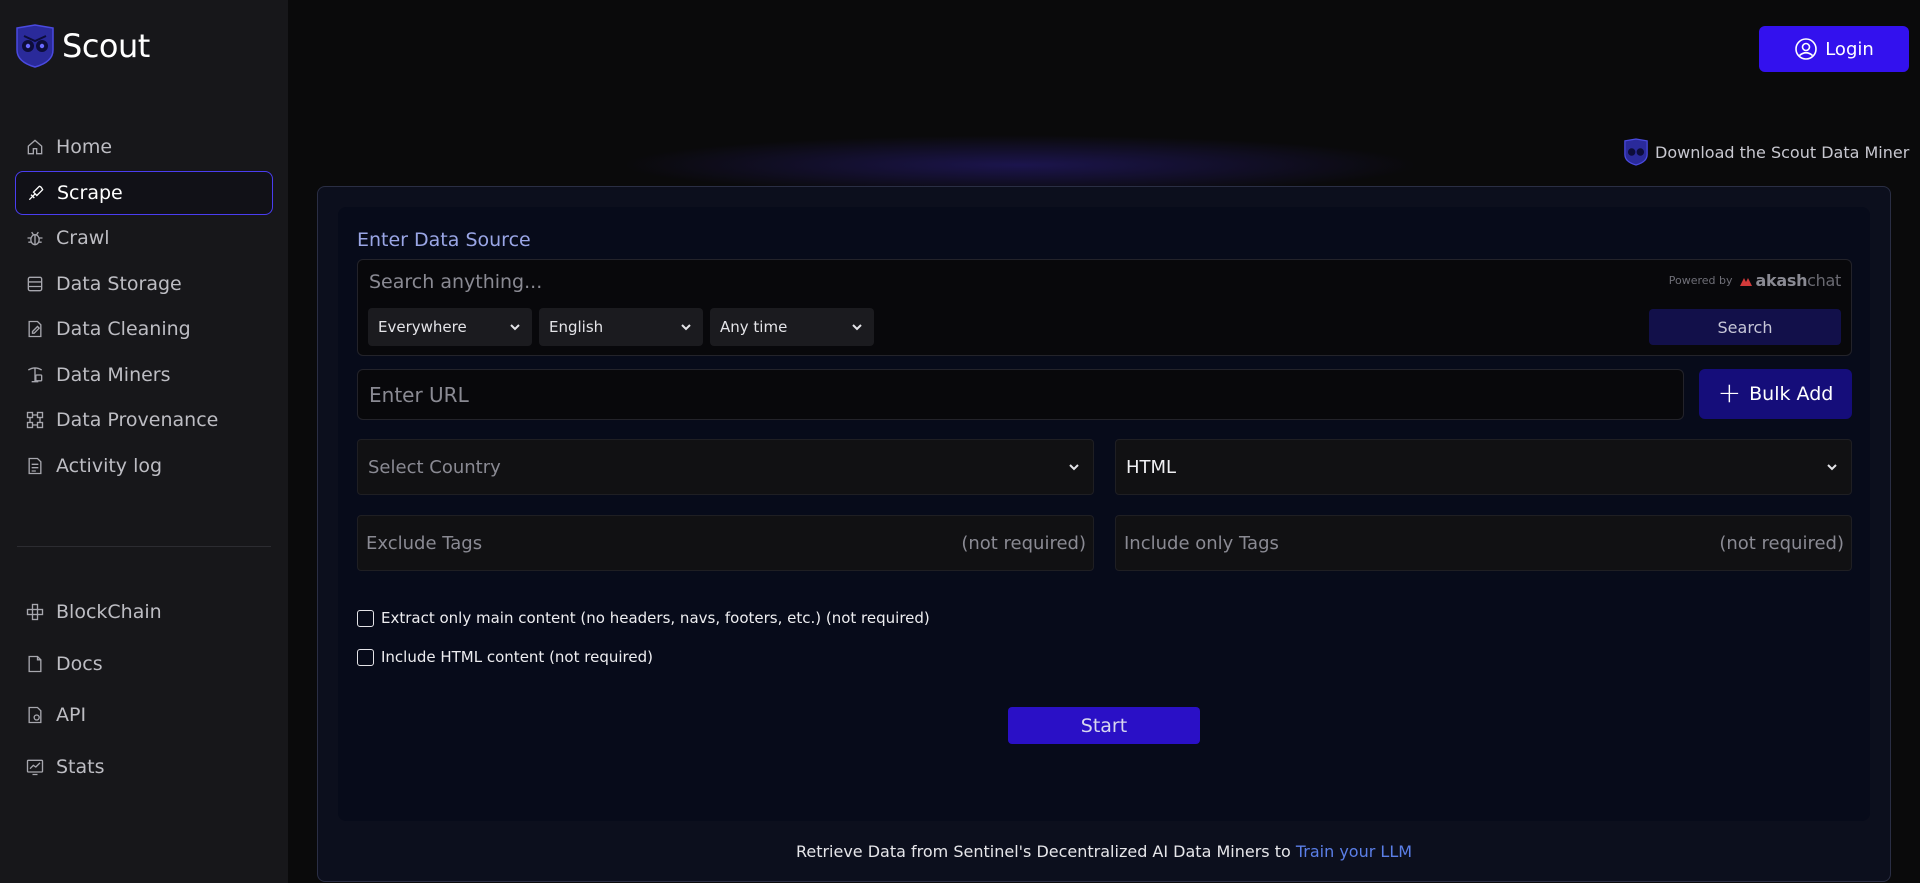 The image size is (1920, 883). I want to click on bulk-add-label: Bulk Add, so click(1791, 394).